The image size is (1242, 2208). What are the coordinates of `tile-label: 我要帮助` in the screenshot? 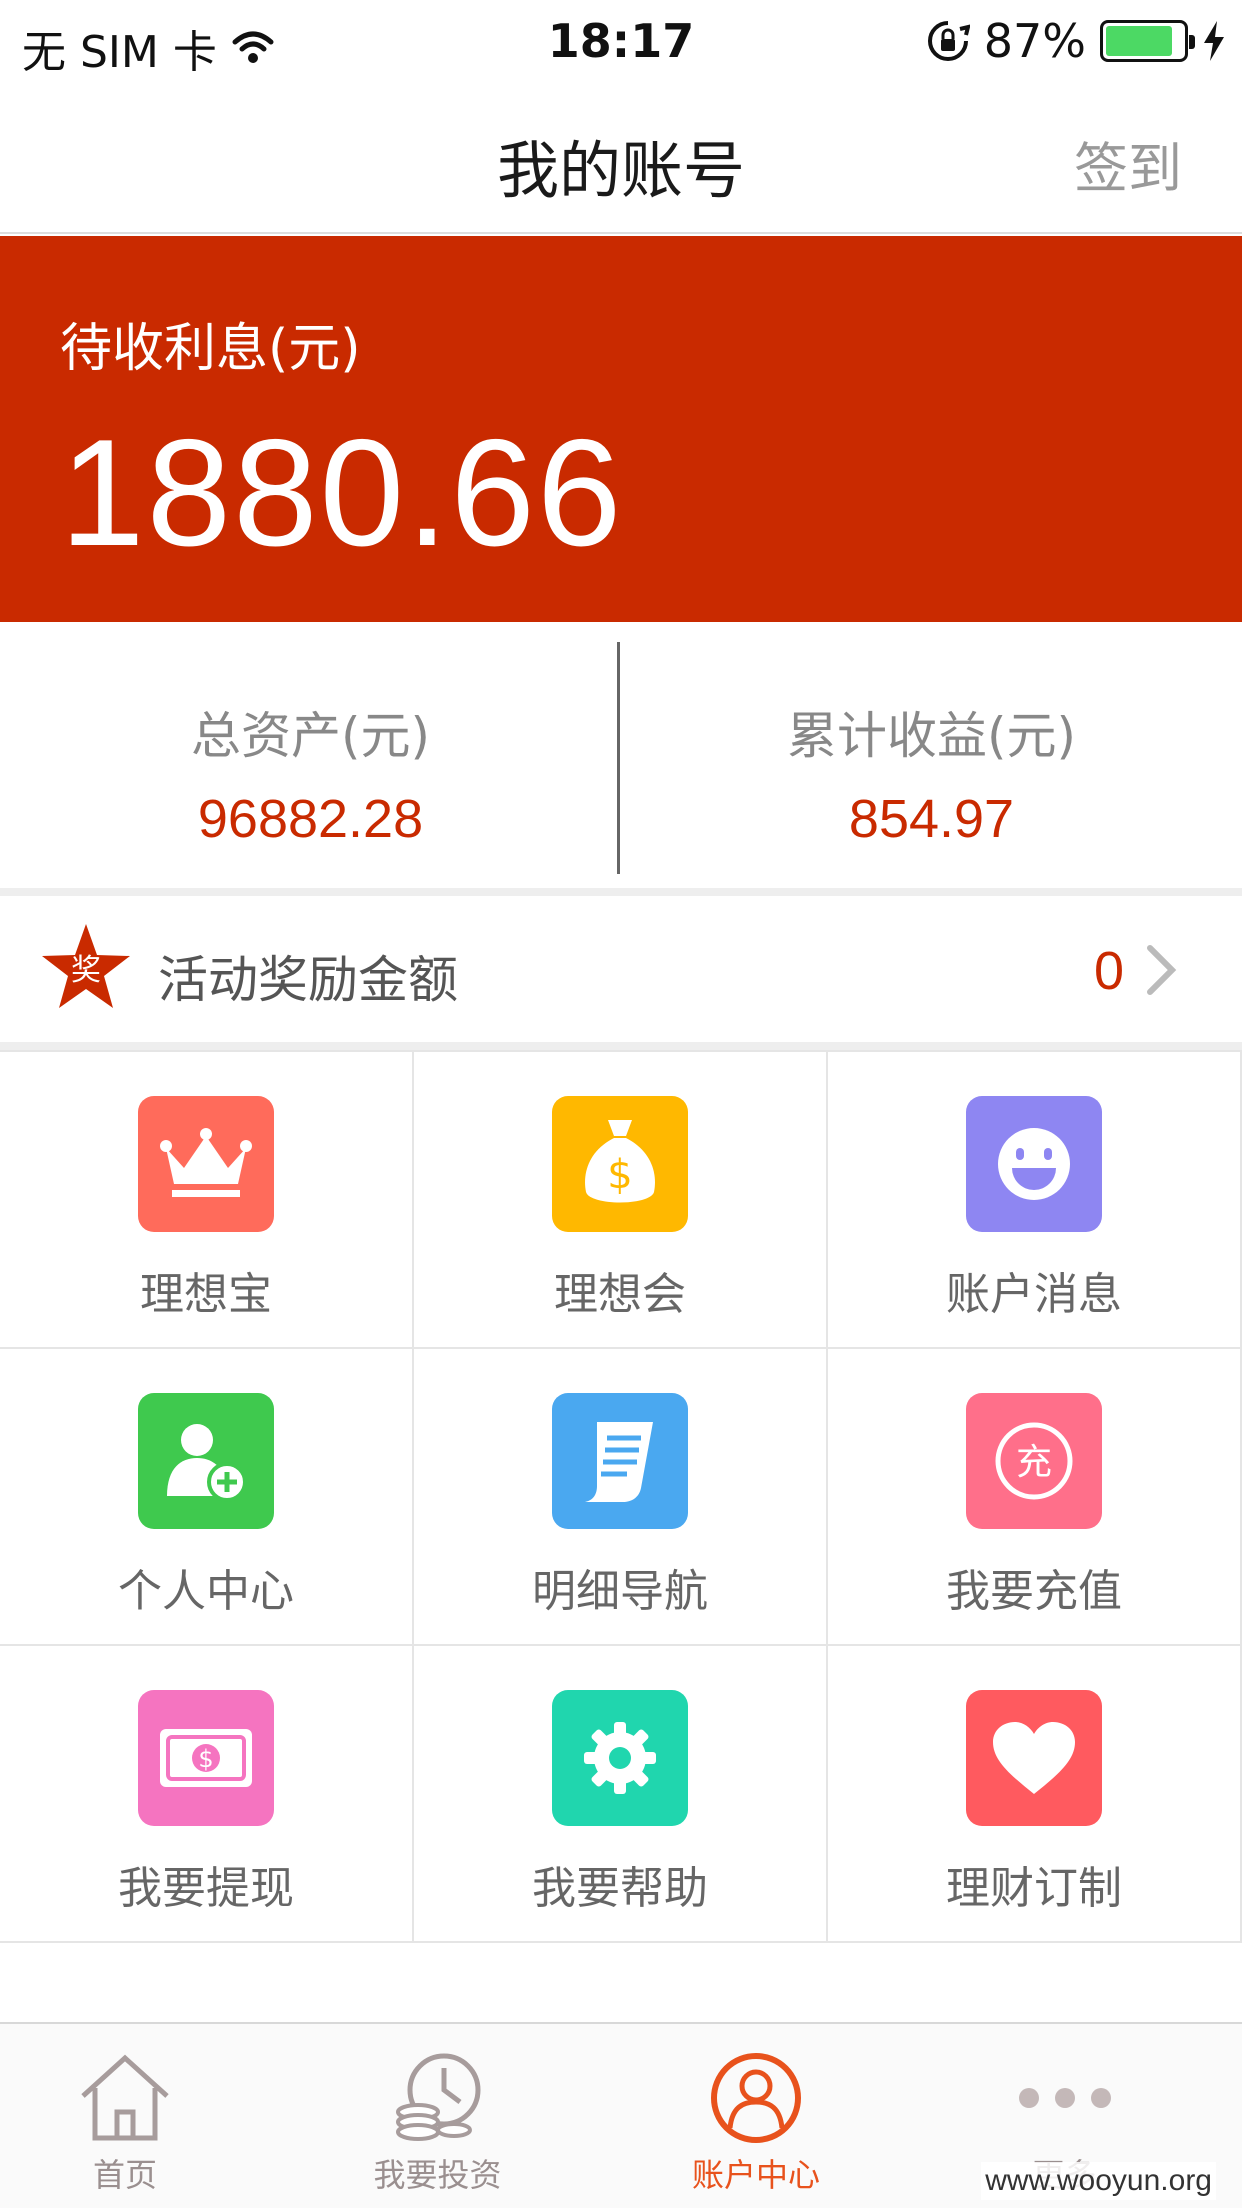 It's located at (620, 1888).